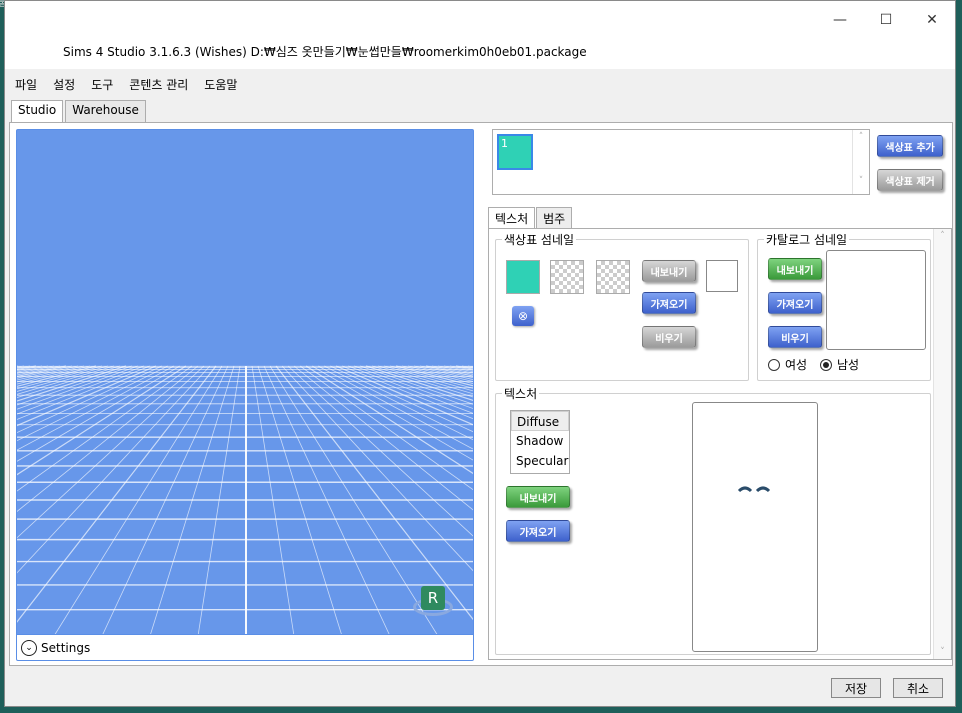 The width and height of the screenshot is (962, 713). I want to click on texture-item-diffuse: Diffuse, so click(540, 421).